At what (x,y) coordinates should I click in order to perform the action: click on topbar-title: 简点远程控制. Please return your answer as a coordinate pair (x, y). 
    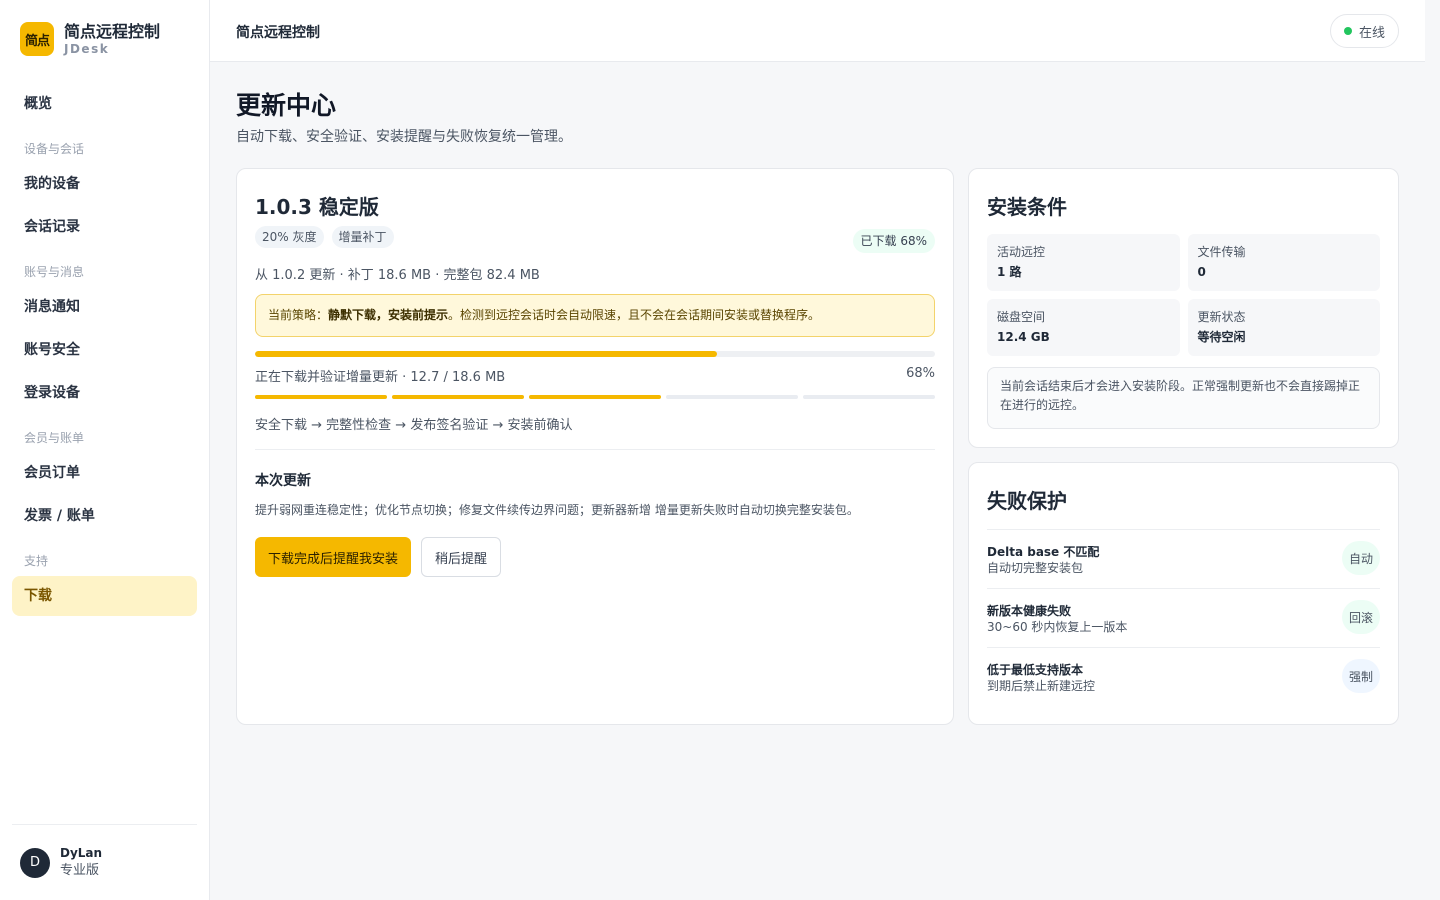
    Looking at the image, I should click on (278, 33).